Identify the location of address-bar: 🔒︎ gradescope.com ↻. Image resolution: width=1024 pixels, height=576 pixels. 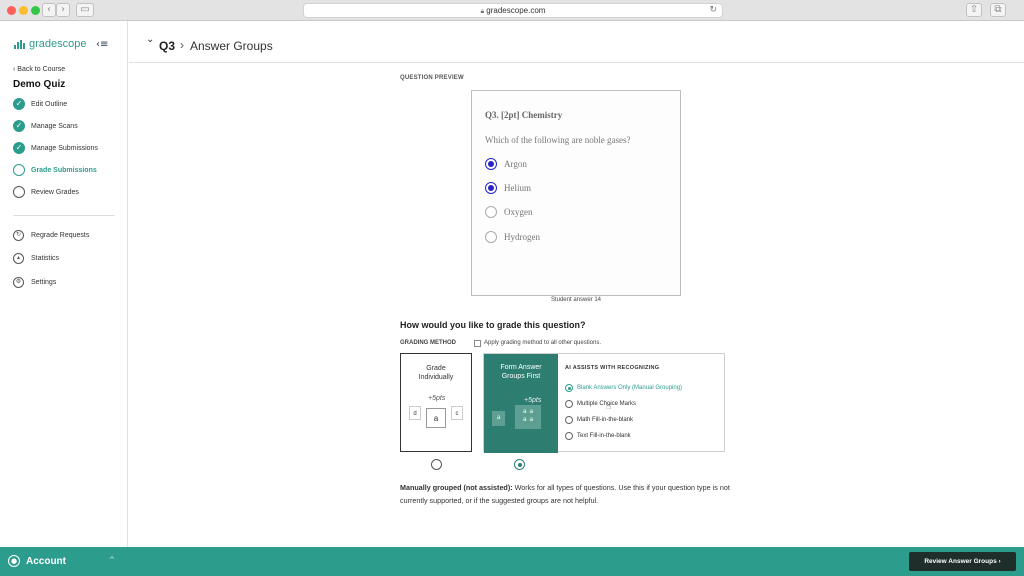
(513, 10).